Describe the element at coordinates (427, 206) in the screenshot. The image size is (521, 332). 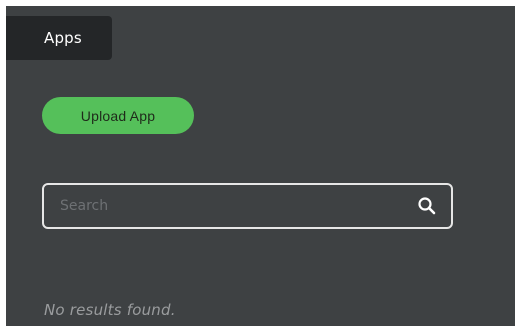
I see `search-icon` at that location.